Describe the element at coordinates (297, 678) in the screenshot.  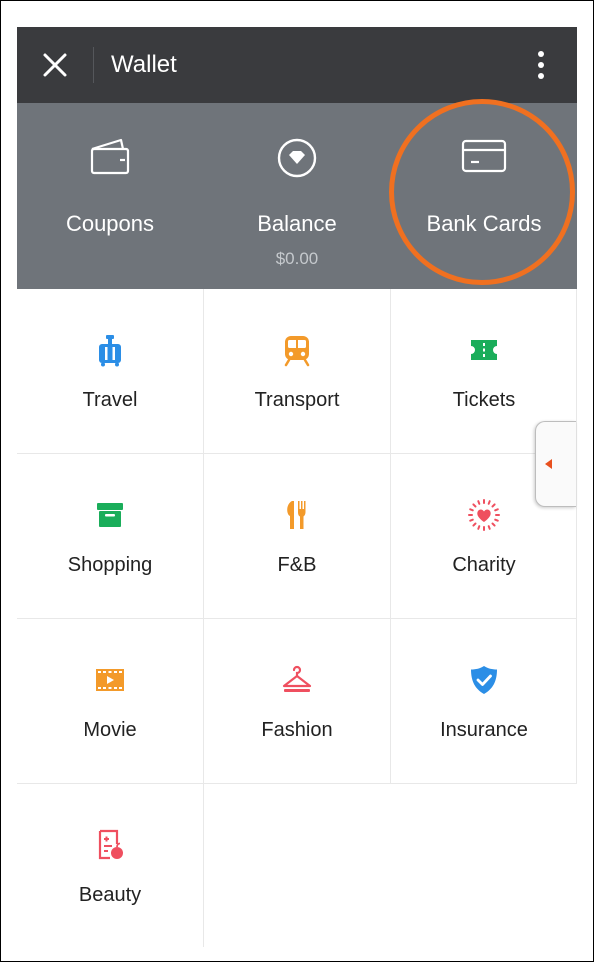
I see `hanger-icon` at that location.